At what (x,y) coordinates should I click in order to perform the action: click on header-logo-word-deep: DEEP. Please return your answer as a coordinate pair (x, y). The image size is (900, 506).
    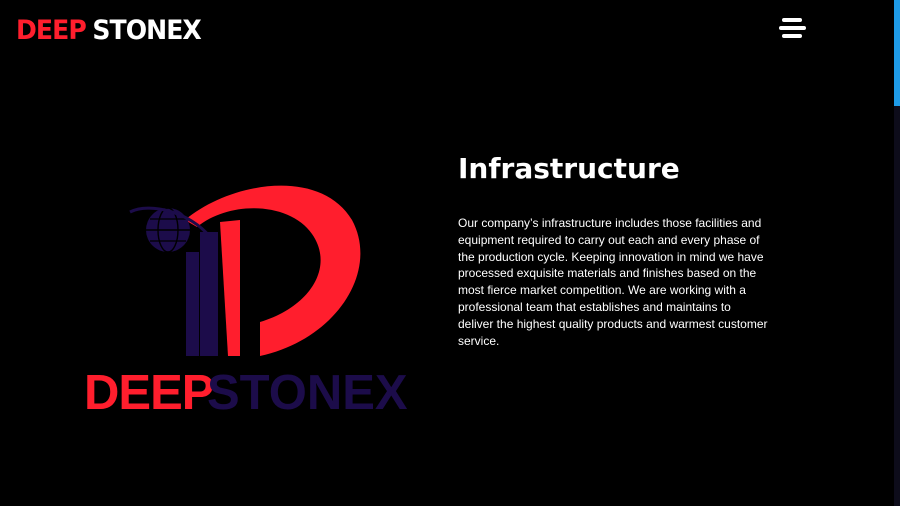
    Looking at the image, I should click on (51, 30).